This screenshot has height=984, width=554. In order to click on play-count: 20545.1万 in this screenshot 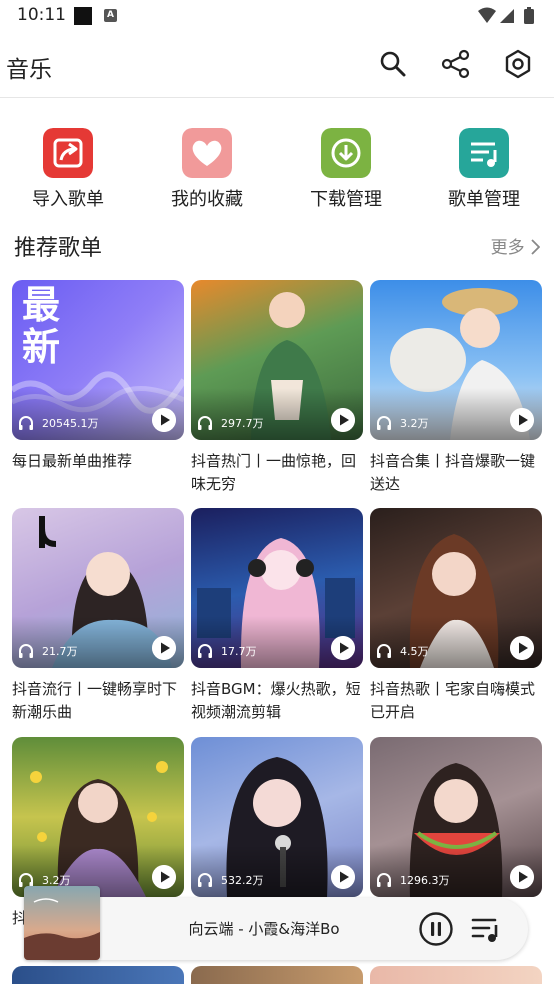, I will do `click(70, 423)`.